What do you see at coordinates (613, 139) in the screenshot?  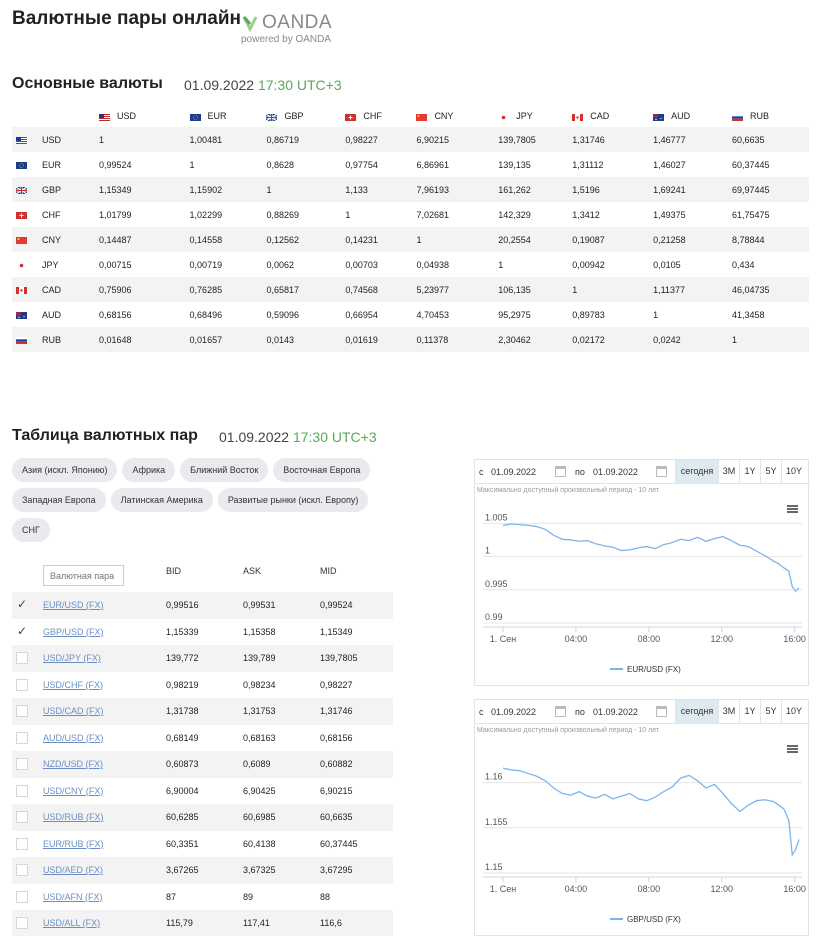 I see `matrix-cell: 1,31746` at bounding box center [613, 139].